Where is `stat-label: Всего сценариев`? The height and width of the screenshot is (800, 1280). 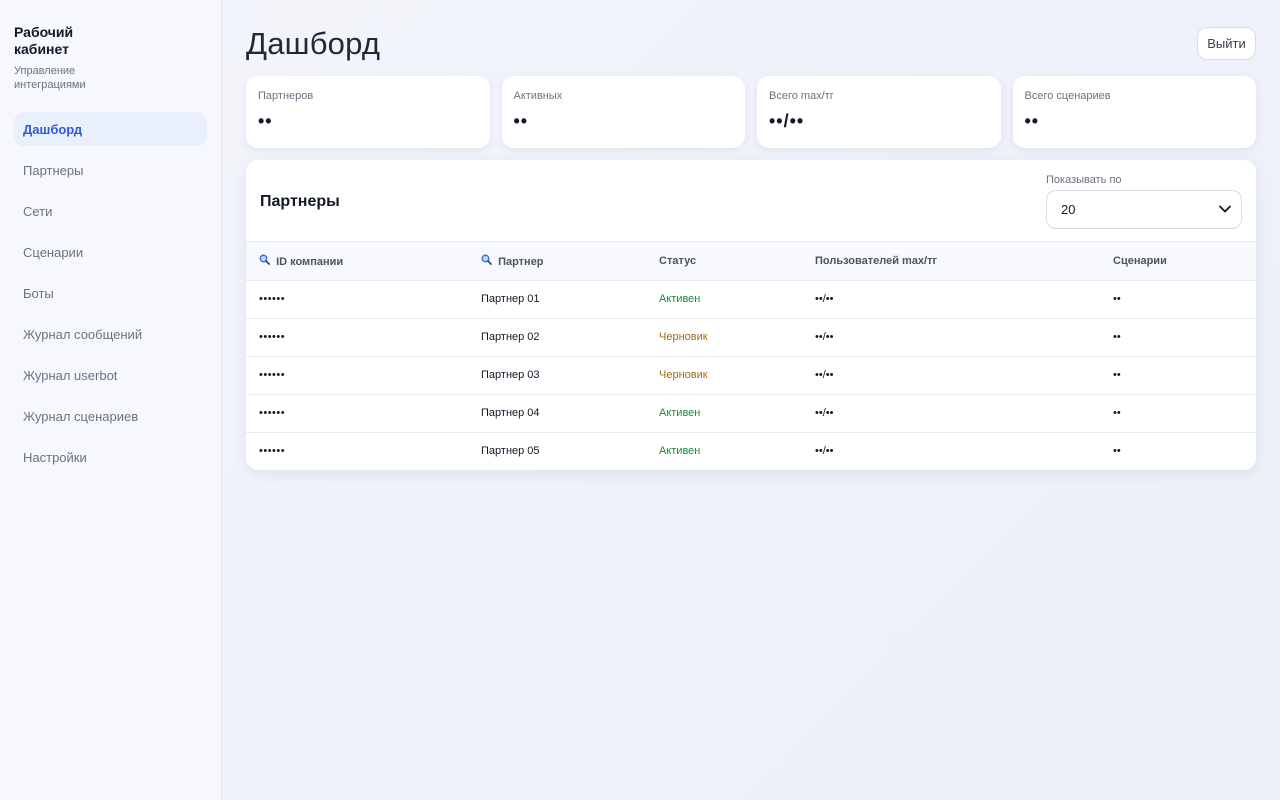 stat-label: Всего сценариев is located at coordinates (1067, 96).